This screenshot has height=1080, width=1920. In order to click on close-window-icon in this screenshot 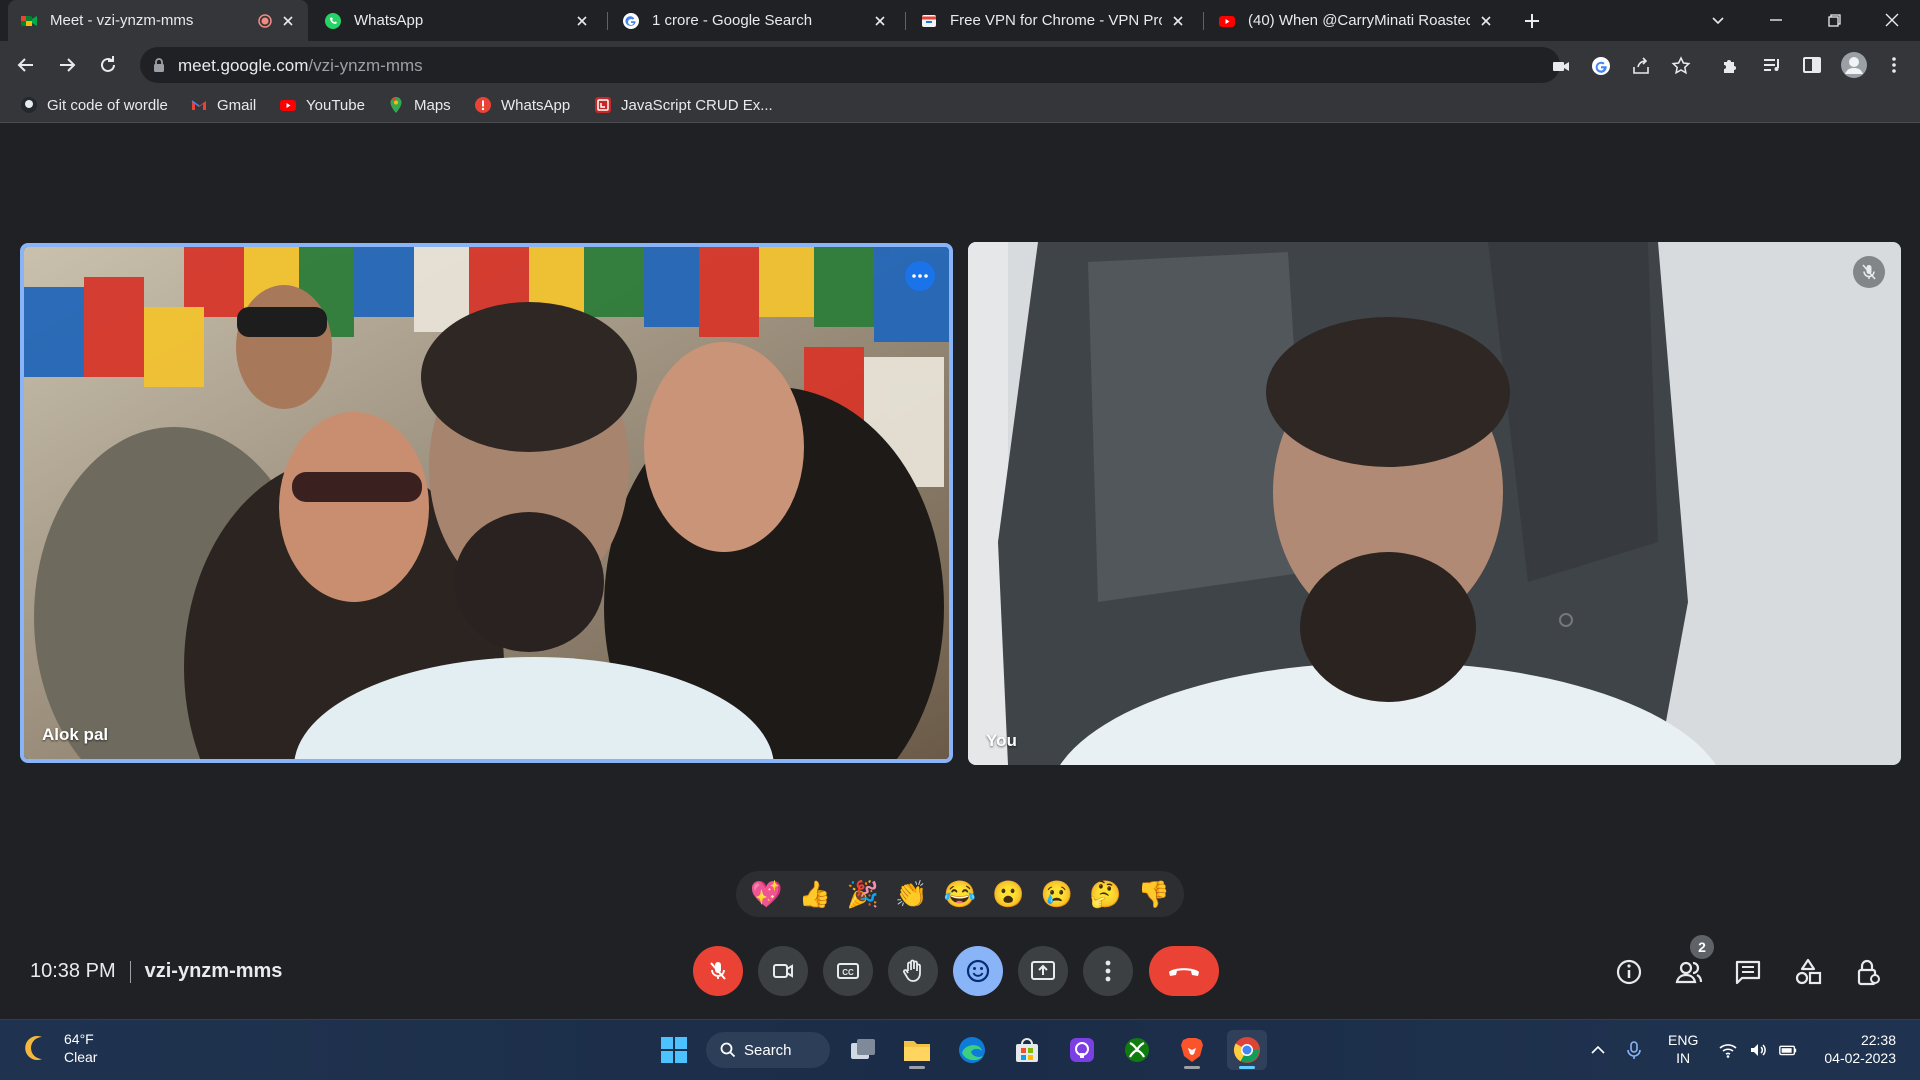, I will do `click(1892, 20)`.